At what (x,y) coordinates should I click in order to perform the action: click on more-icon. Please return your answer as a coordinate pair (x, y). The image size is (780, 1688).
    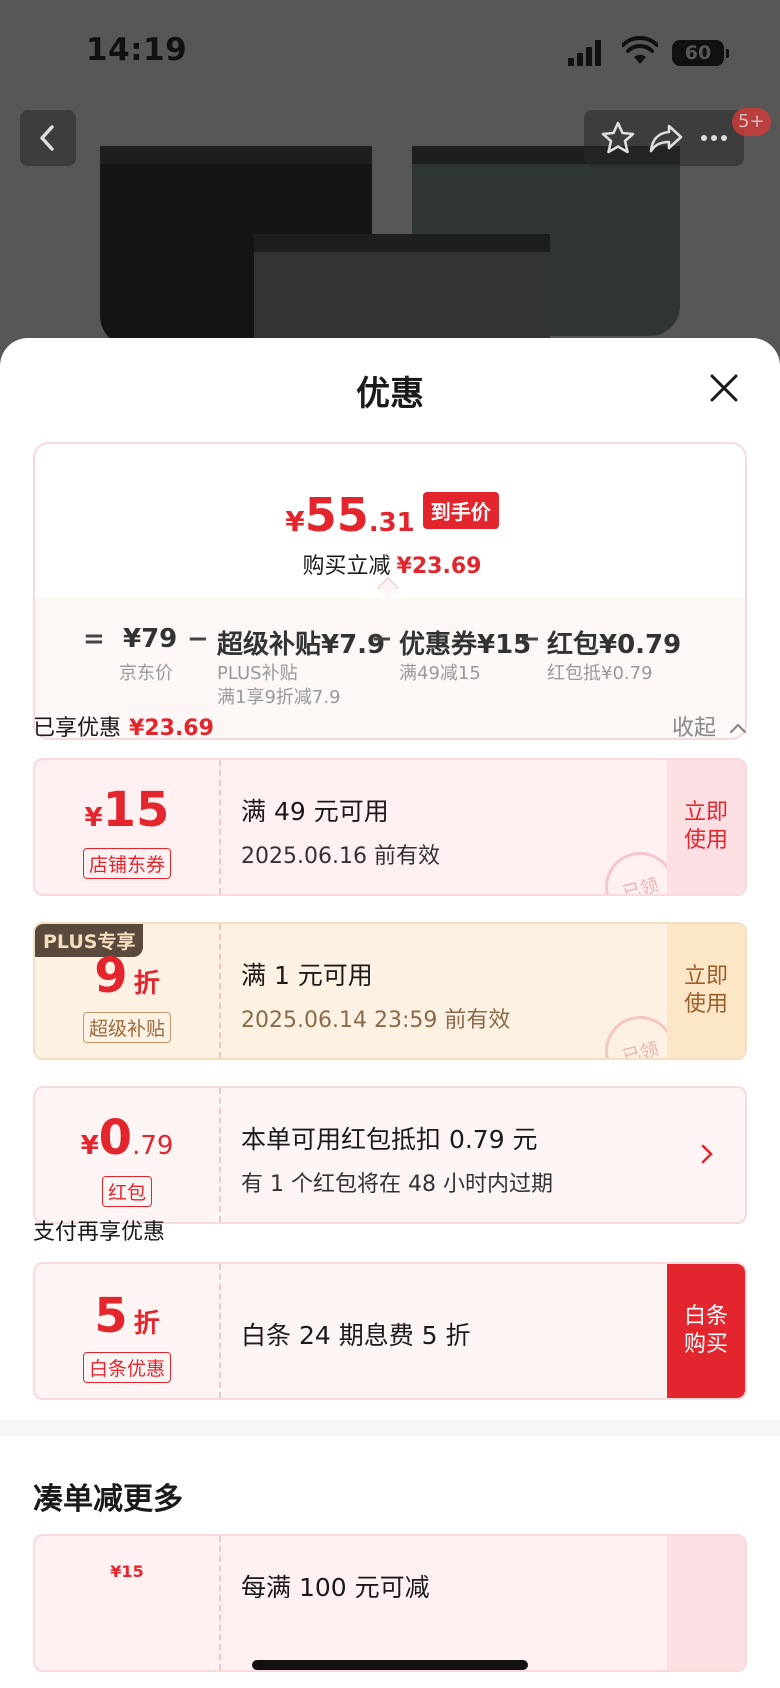
    Looking at the image, I should click on (714, 138).